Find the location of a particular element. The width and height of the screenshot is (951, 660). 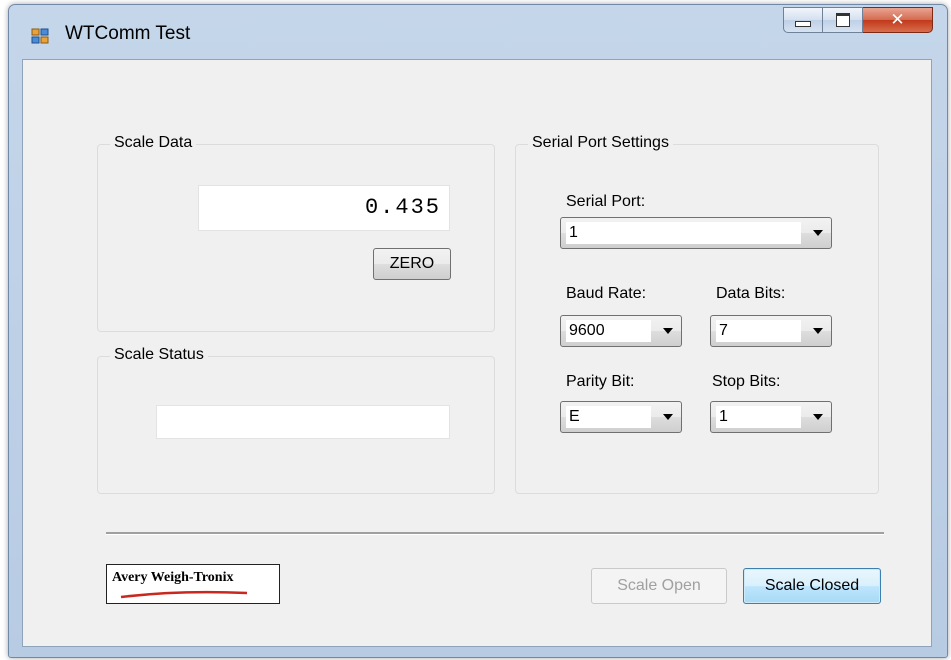

minimize-button is located at coordinates (803, 20).